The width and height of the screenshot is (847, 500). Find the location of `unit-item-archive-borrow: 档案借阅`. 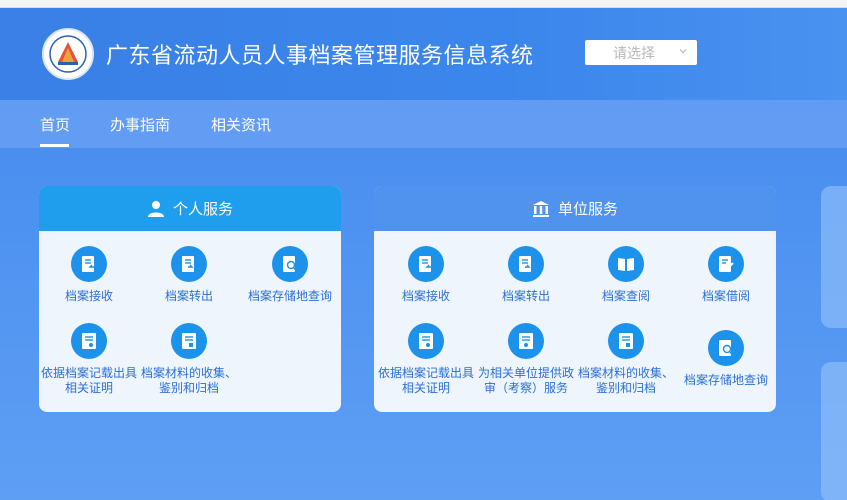

unit-item-archive-borrow: 档案借阅 is located at coordinates (726, 275).